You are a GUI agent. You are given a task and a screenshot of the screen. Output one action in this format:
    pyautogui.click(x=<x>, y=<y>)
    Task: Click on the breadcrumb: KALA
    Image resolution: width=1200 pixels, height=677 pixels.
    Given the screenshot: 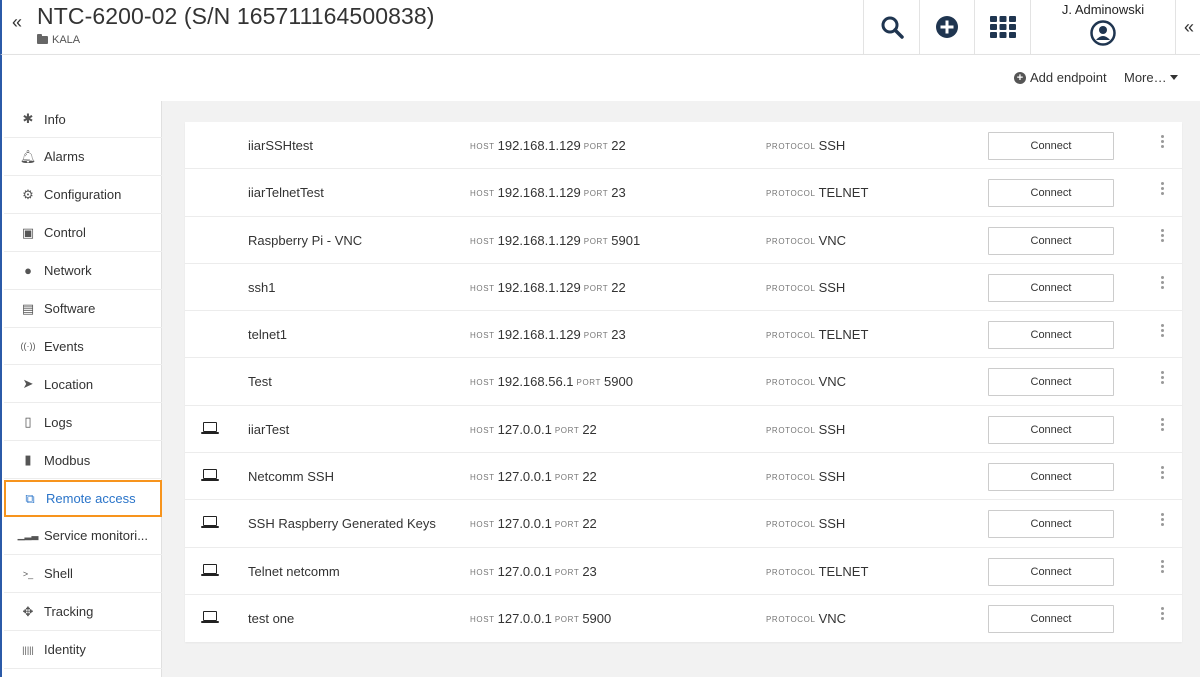 What is the action you would take?
    pyautogui.click(x=58, y=40)
    